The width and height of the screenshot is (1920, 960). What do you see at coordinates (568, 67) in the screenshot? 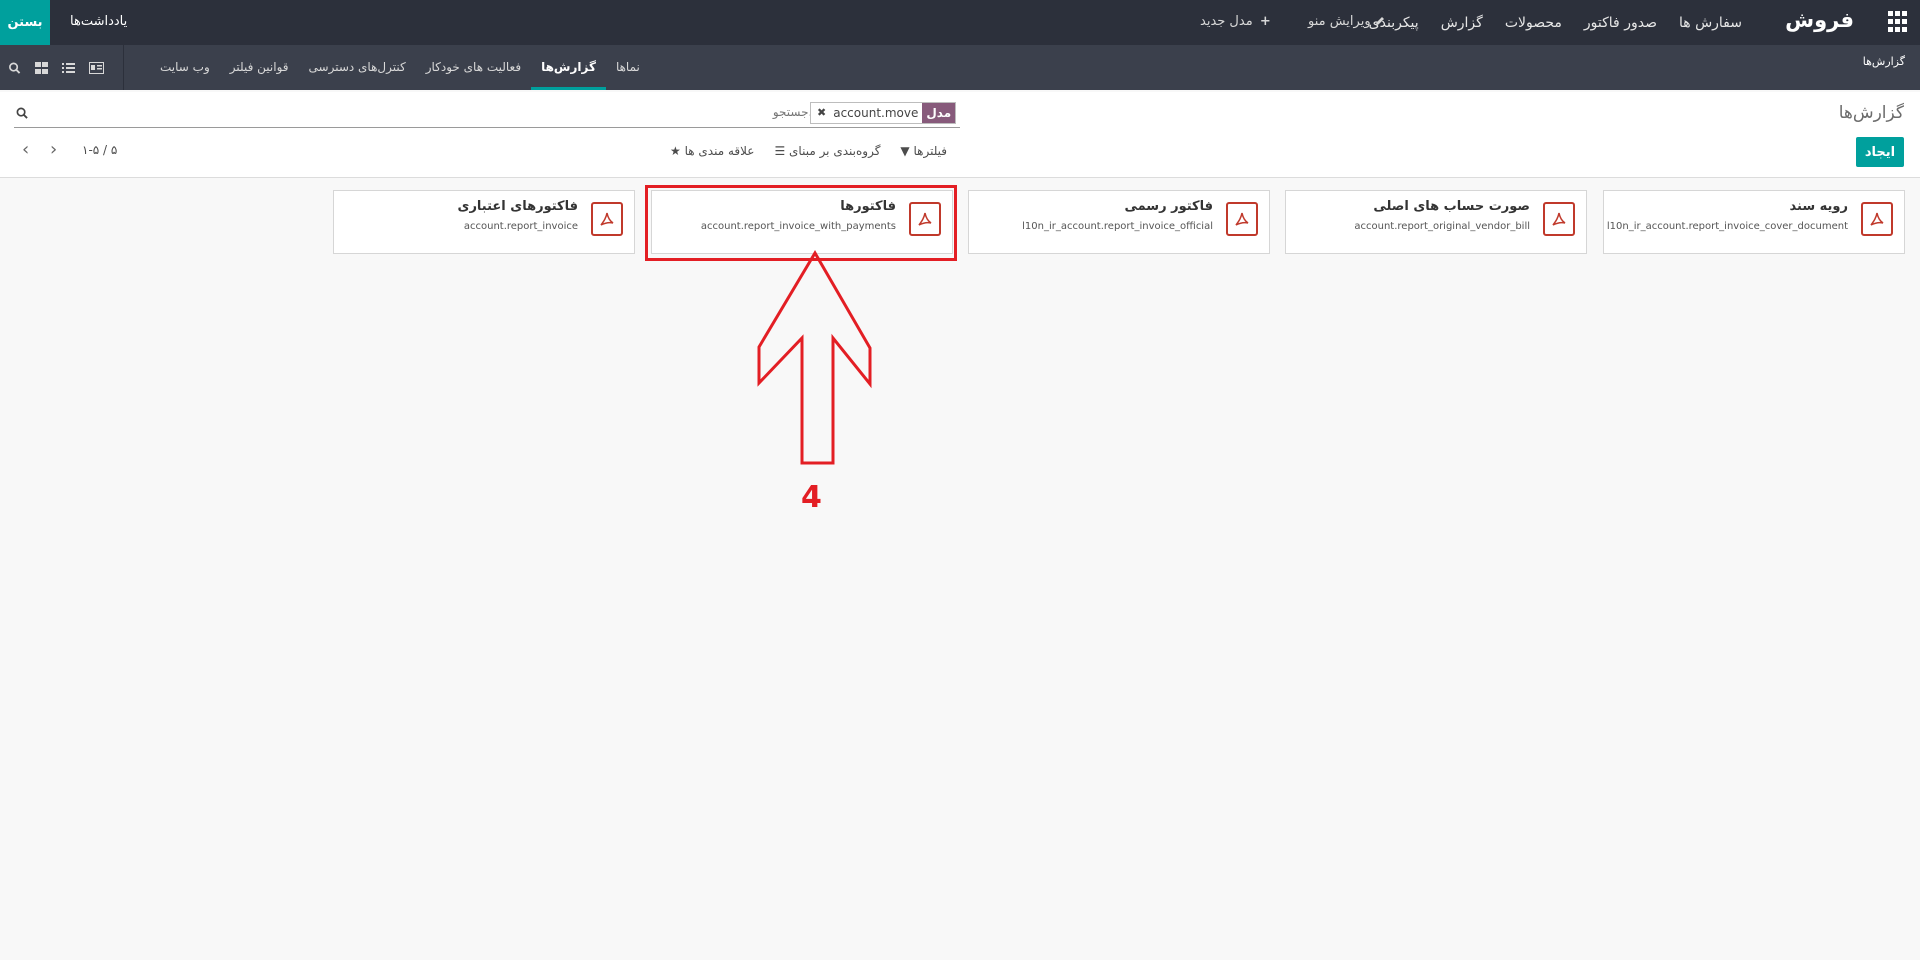
I see `tab-reports: گزارش‌ها` at bounding box center [568, 67].